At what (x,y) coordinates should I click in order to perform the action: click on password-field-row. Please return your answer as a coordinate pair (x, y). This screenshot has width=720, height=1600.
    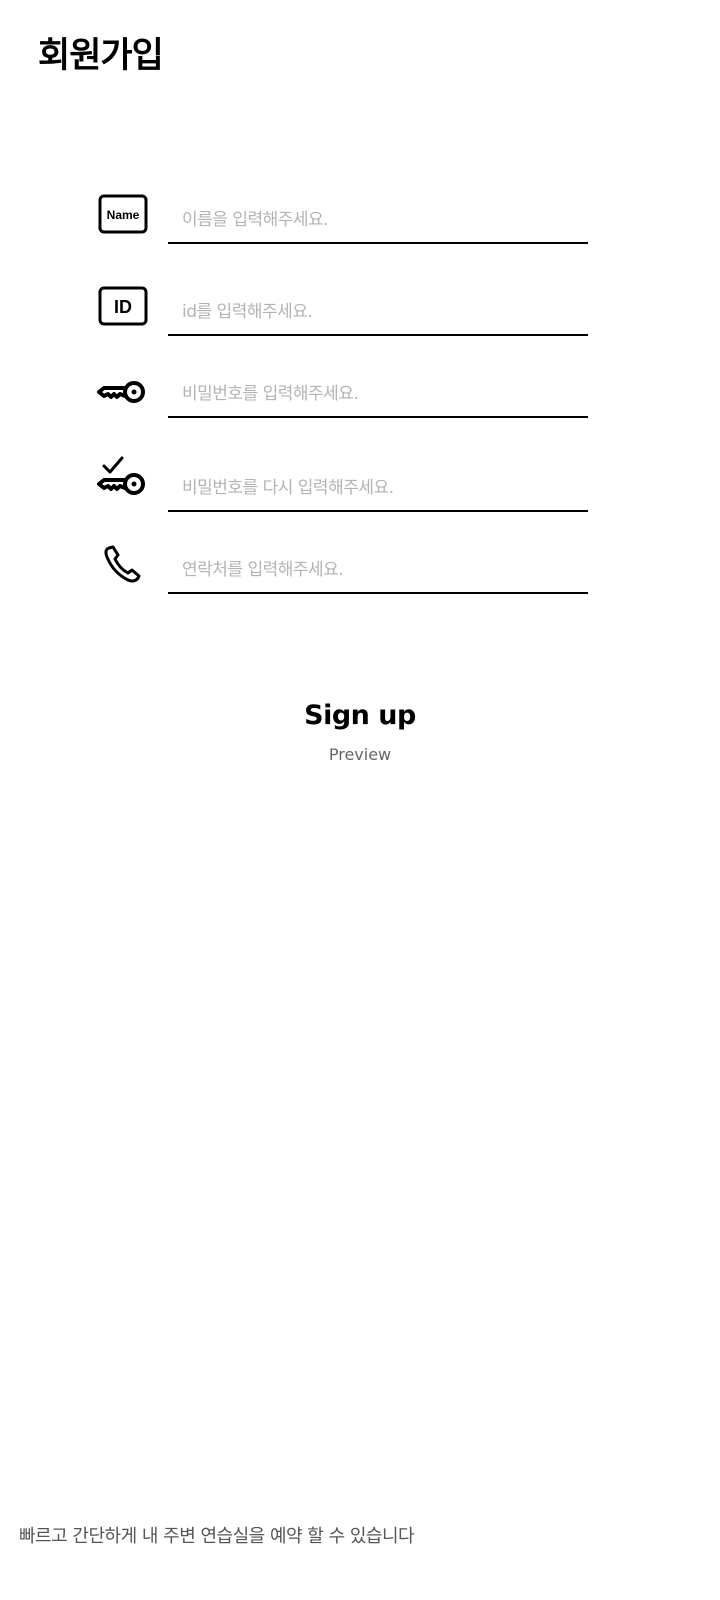
    Looking at the image, I should click on (343, 393).